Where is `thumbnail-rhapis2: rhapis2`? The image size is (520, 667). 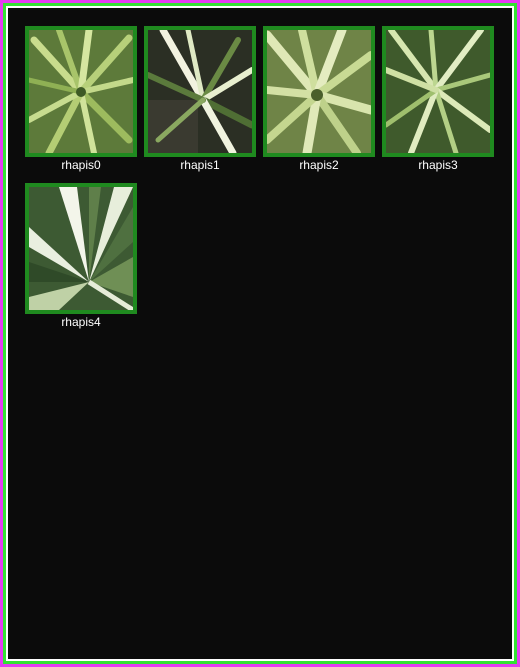
thumbnail-rhapis2: rhapis2 is located at coordinates (319, 102).